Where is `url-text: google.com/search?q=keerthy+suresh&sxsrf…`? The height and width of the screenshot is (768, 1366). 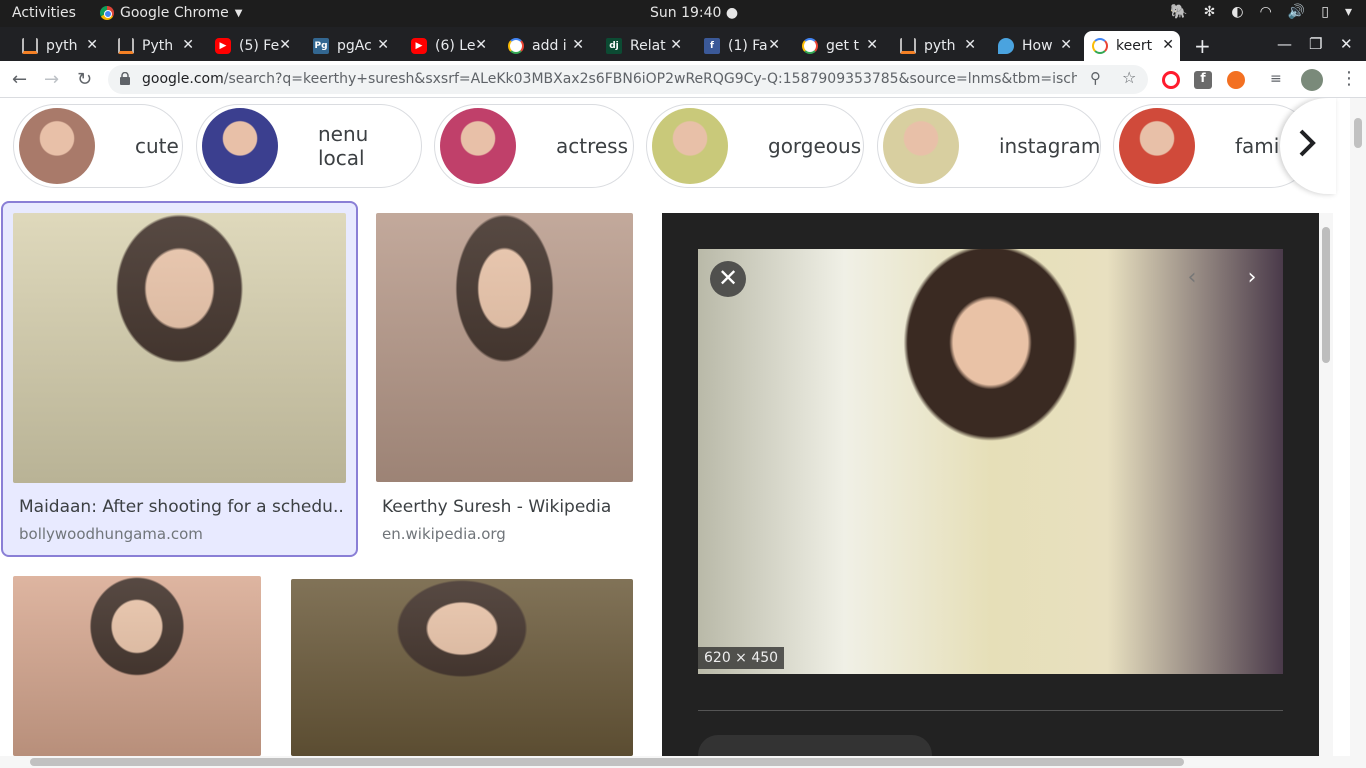
url-text: google.com/search?q=keerthy+suresh&sxsrf… is located at coordinates (609, 79).